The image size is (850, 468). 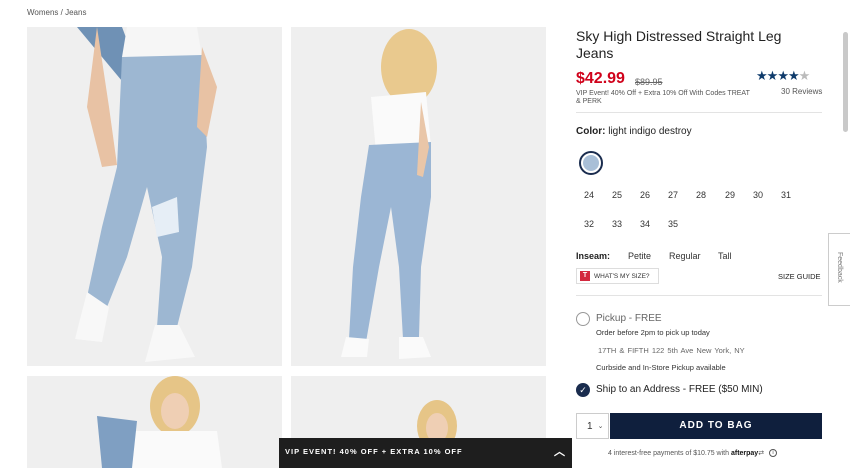 I want to click on color-label-key: Color:, so click(x=591, y=131).